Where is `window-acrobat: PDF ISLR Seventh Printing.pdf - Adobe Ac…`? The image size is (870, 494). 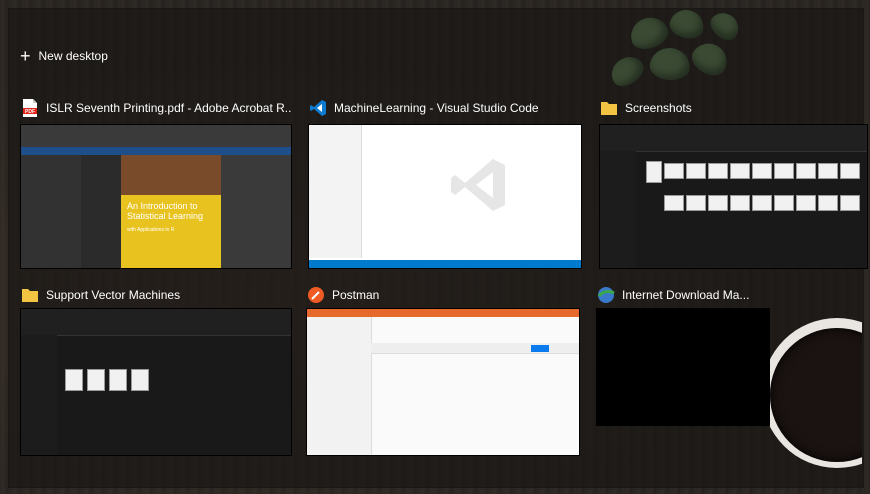
window-acrobat: PDF ISLR Seventh Printing.pdf - Adobe Ac… is located at coordinates (156, 183).